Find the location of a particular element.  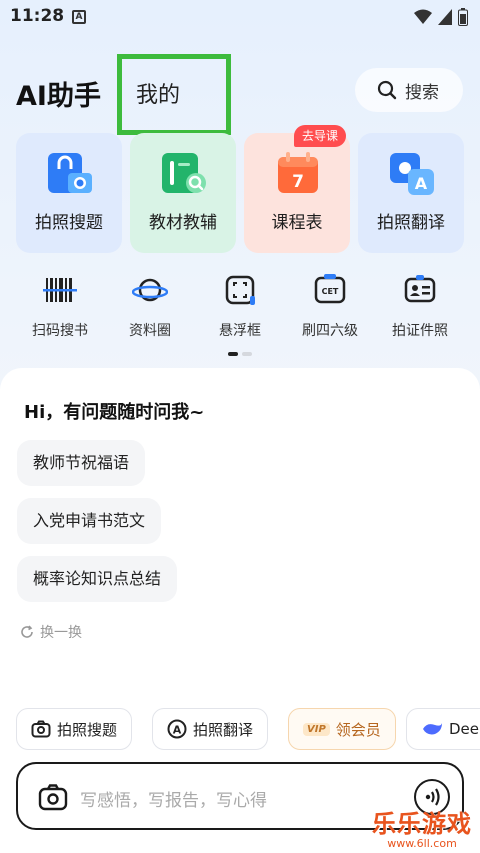

suggestion-chip: 教师节祝福语 is located at coordinates (81, 463).